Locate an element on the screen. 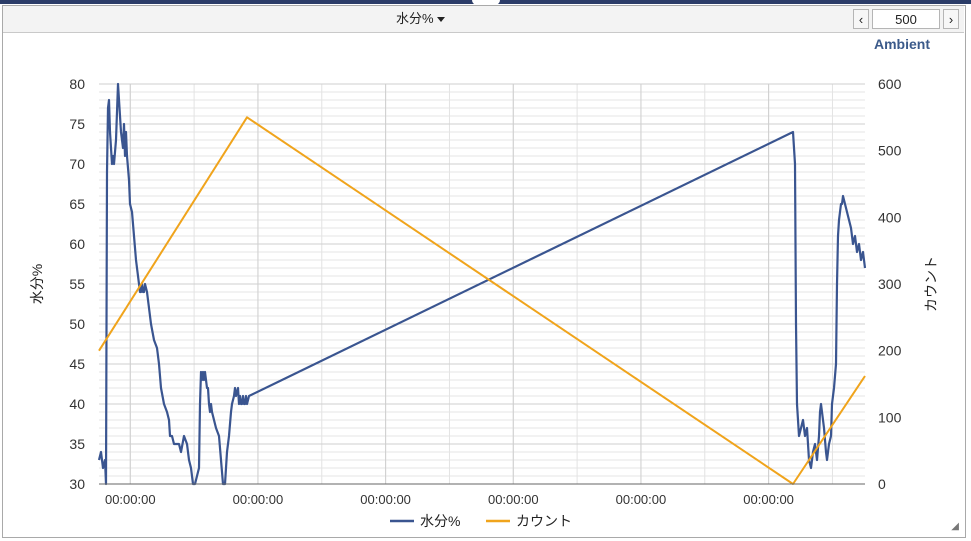 This screenshot has height=541, width=971. y-right-tick-label: 0 is located at coordinates (882, 484).